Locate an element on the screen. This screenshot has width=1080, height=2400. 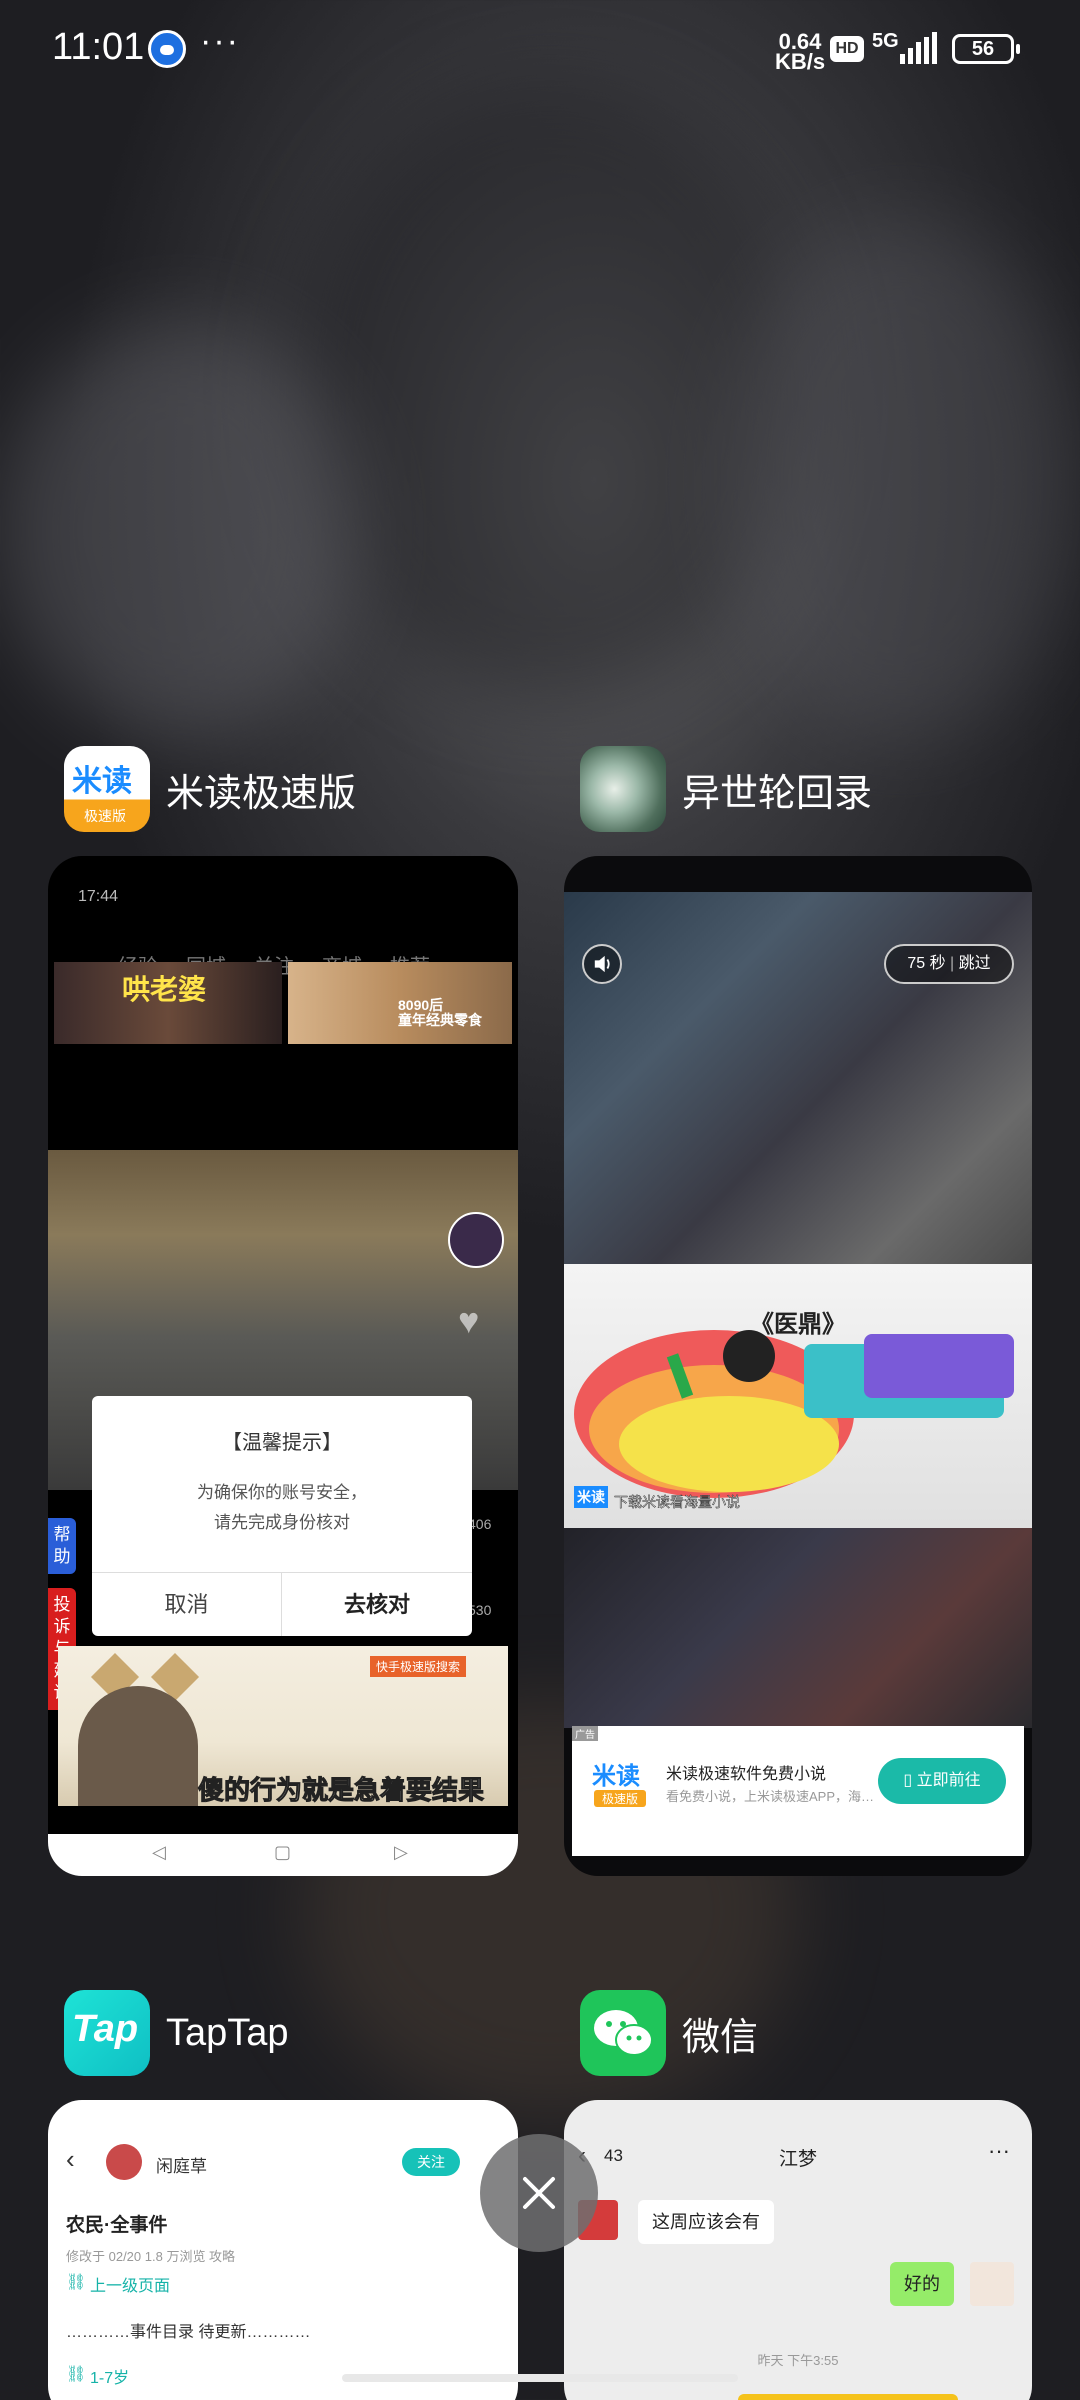
skip-ad-button: 75 秒 | 跳过 is located at coordinates (949, 964).